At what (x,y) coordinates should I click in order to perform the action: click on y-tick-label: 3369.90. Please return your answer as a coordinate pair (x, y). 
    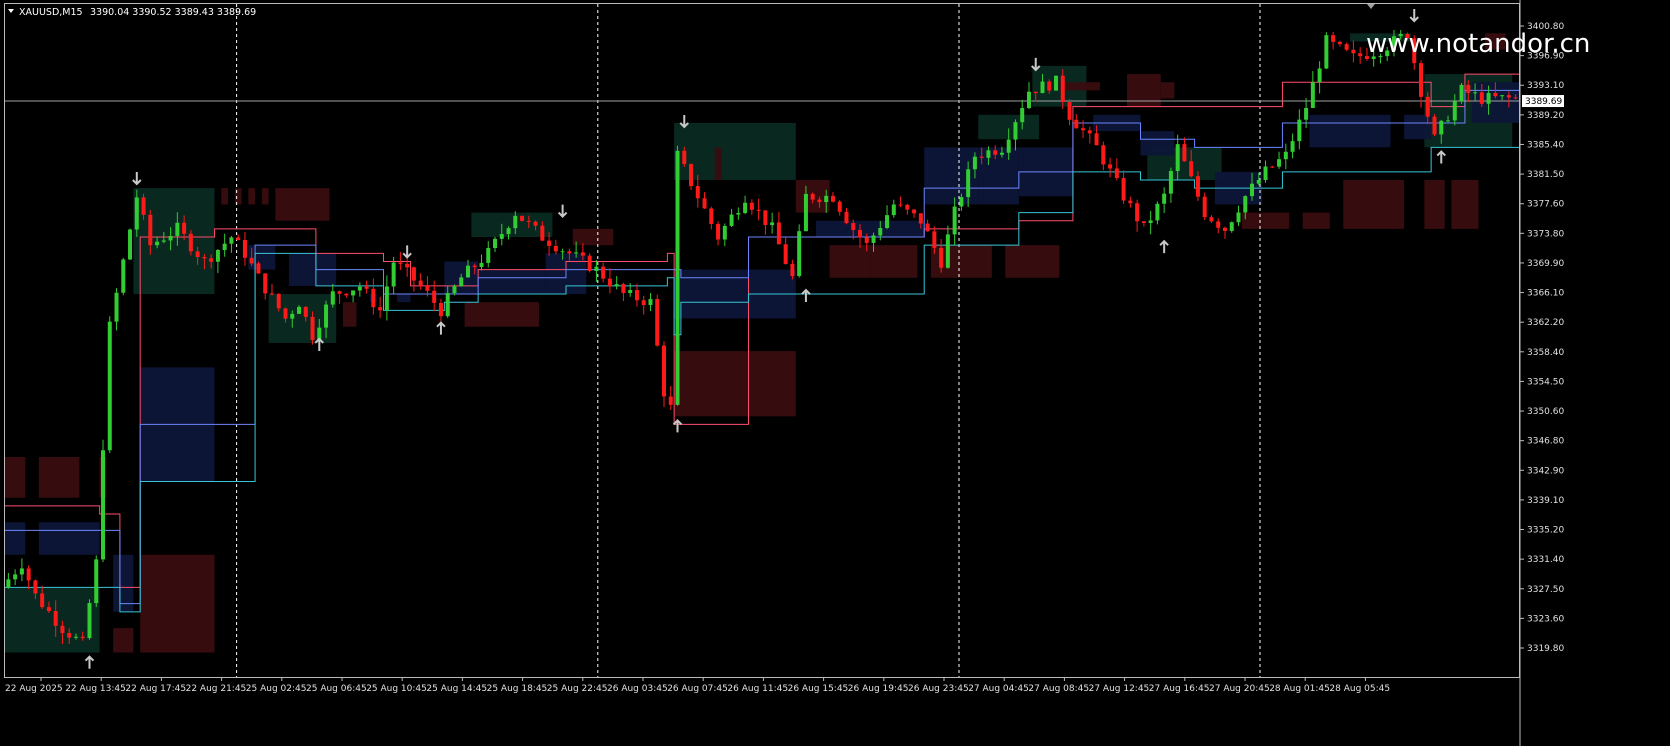
    Looking at the image, I should click on (1545, 264).